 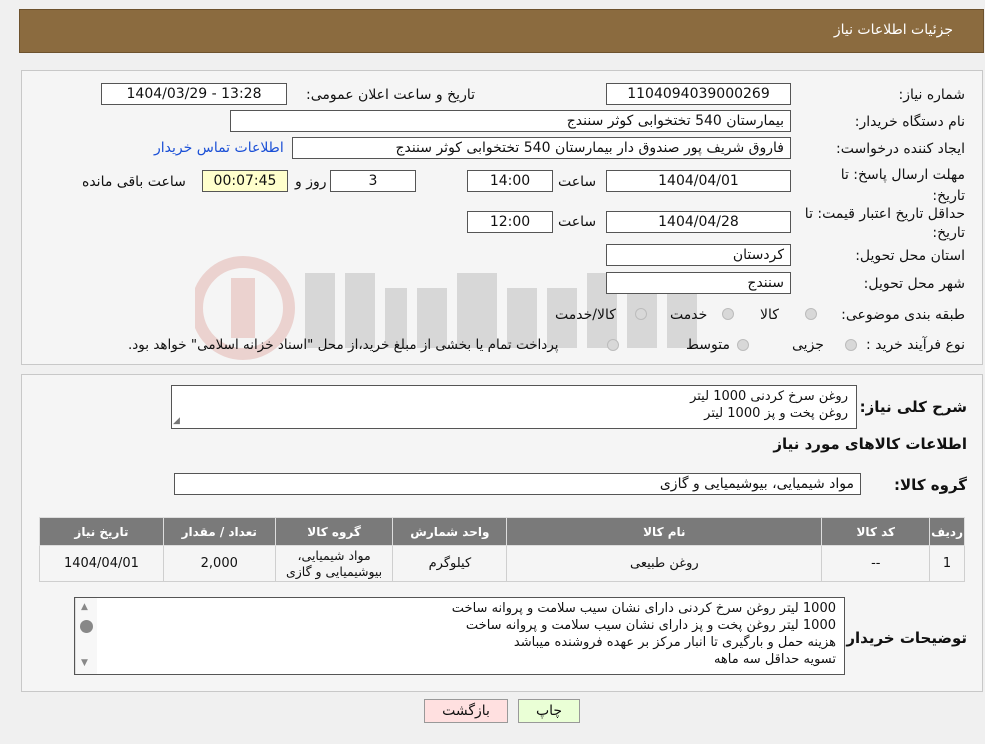 I want to click on summary-line-2: روغن پخت و پز 1000 لیتر, so click(x=776, y=413).